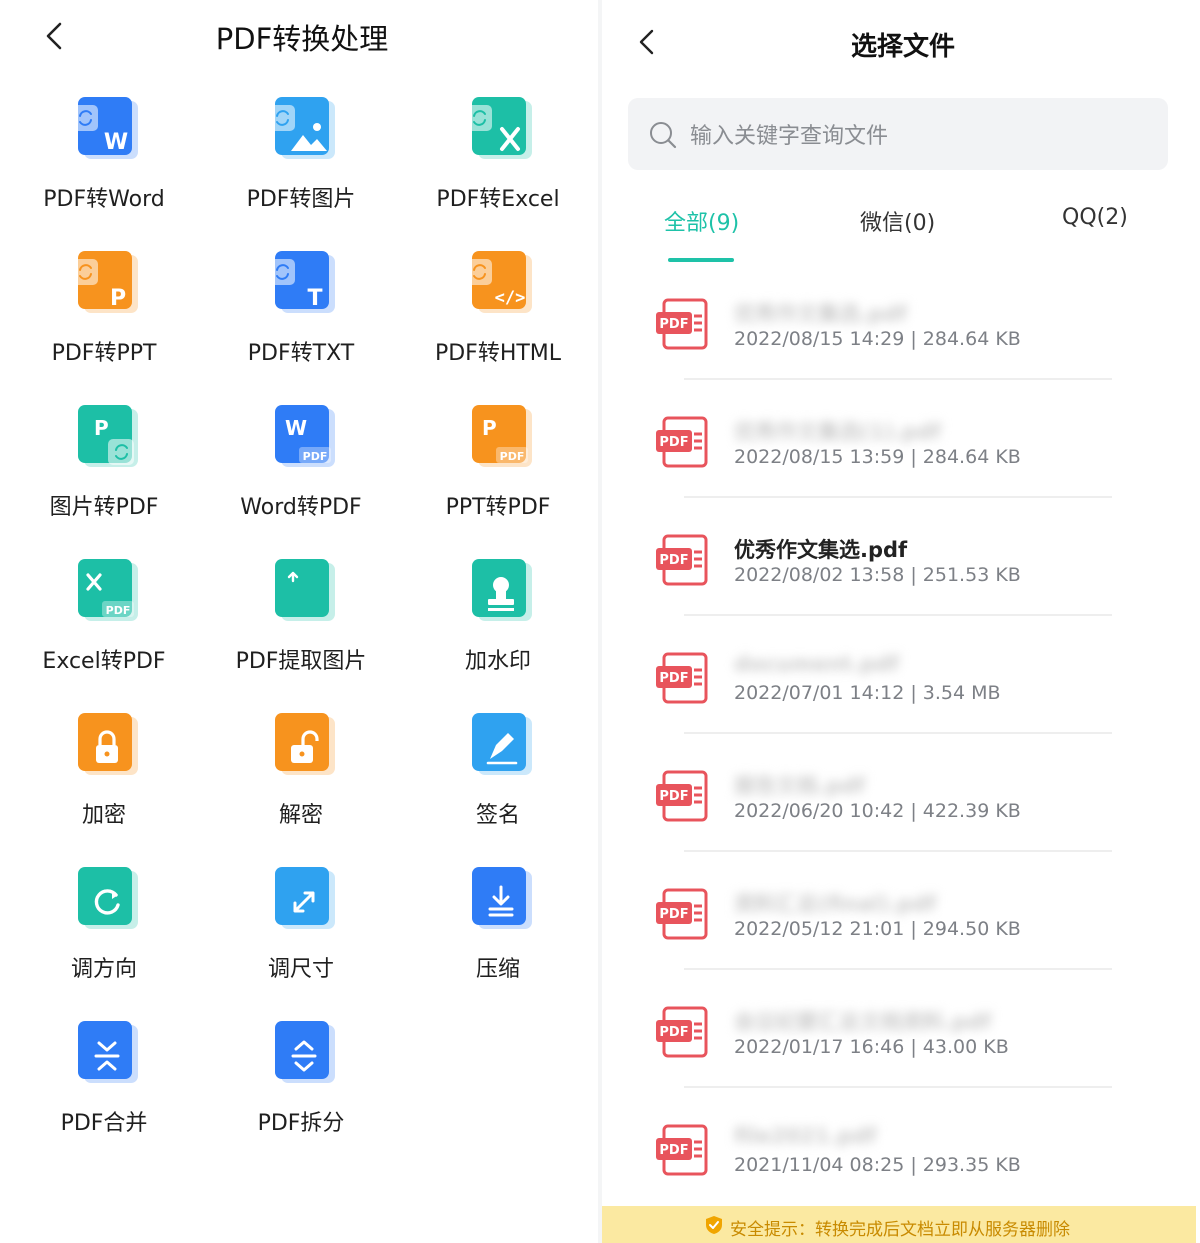  Describe the element at coordinates (497, 815) in the screenshot. I see `tool-label: 签名` at that location.